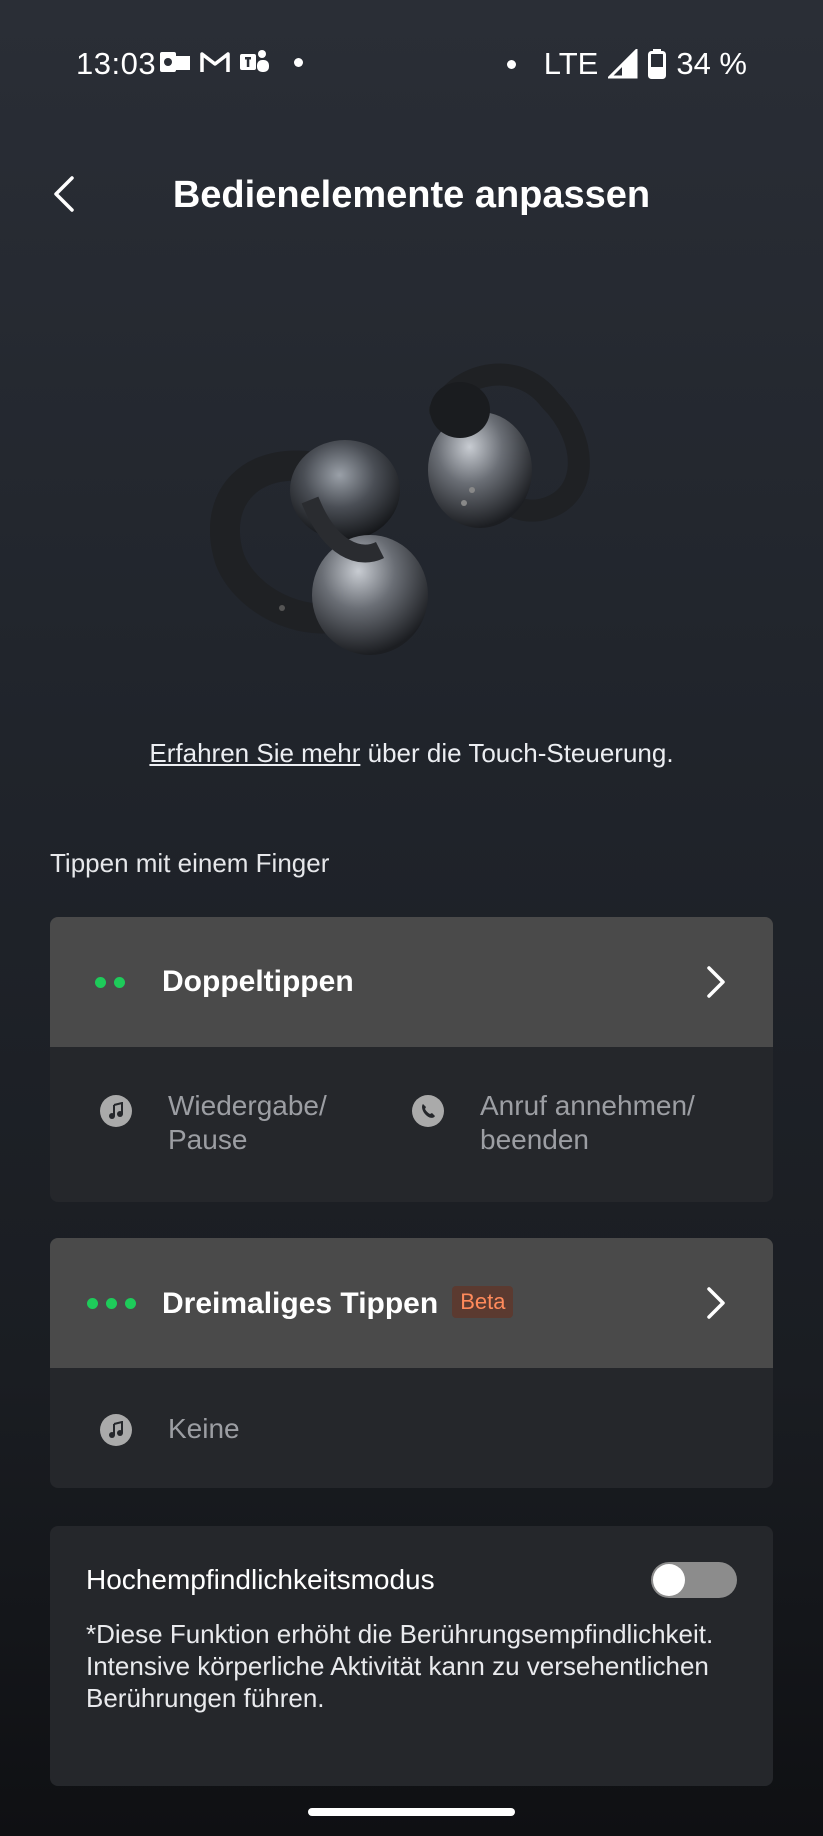  What do you see at coordinates (247, 1122) in the screenshot?
I see `option-label: Wiedergabe/ Pause` at bounding box center [247, 1122].